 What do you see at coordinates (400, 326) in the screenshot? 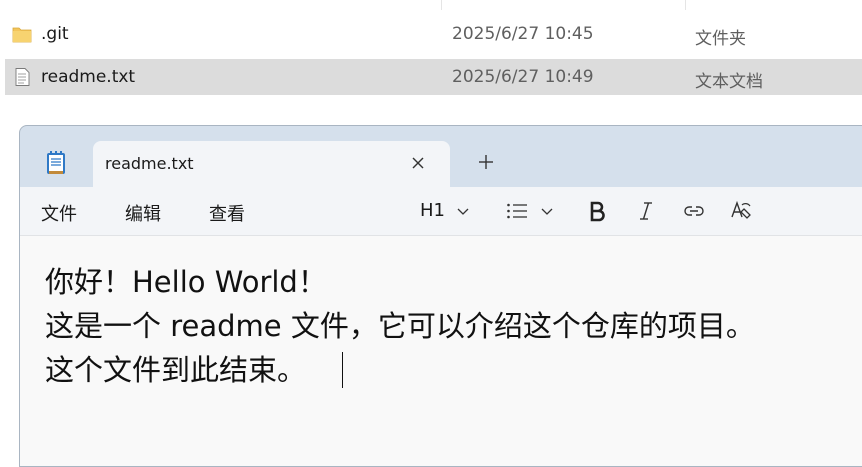
I see `editor-line: 这是一个 readme 文件，它可以介绍这个仓库的项目。` at bounding box center [400, 326].